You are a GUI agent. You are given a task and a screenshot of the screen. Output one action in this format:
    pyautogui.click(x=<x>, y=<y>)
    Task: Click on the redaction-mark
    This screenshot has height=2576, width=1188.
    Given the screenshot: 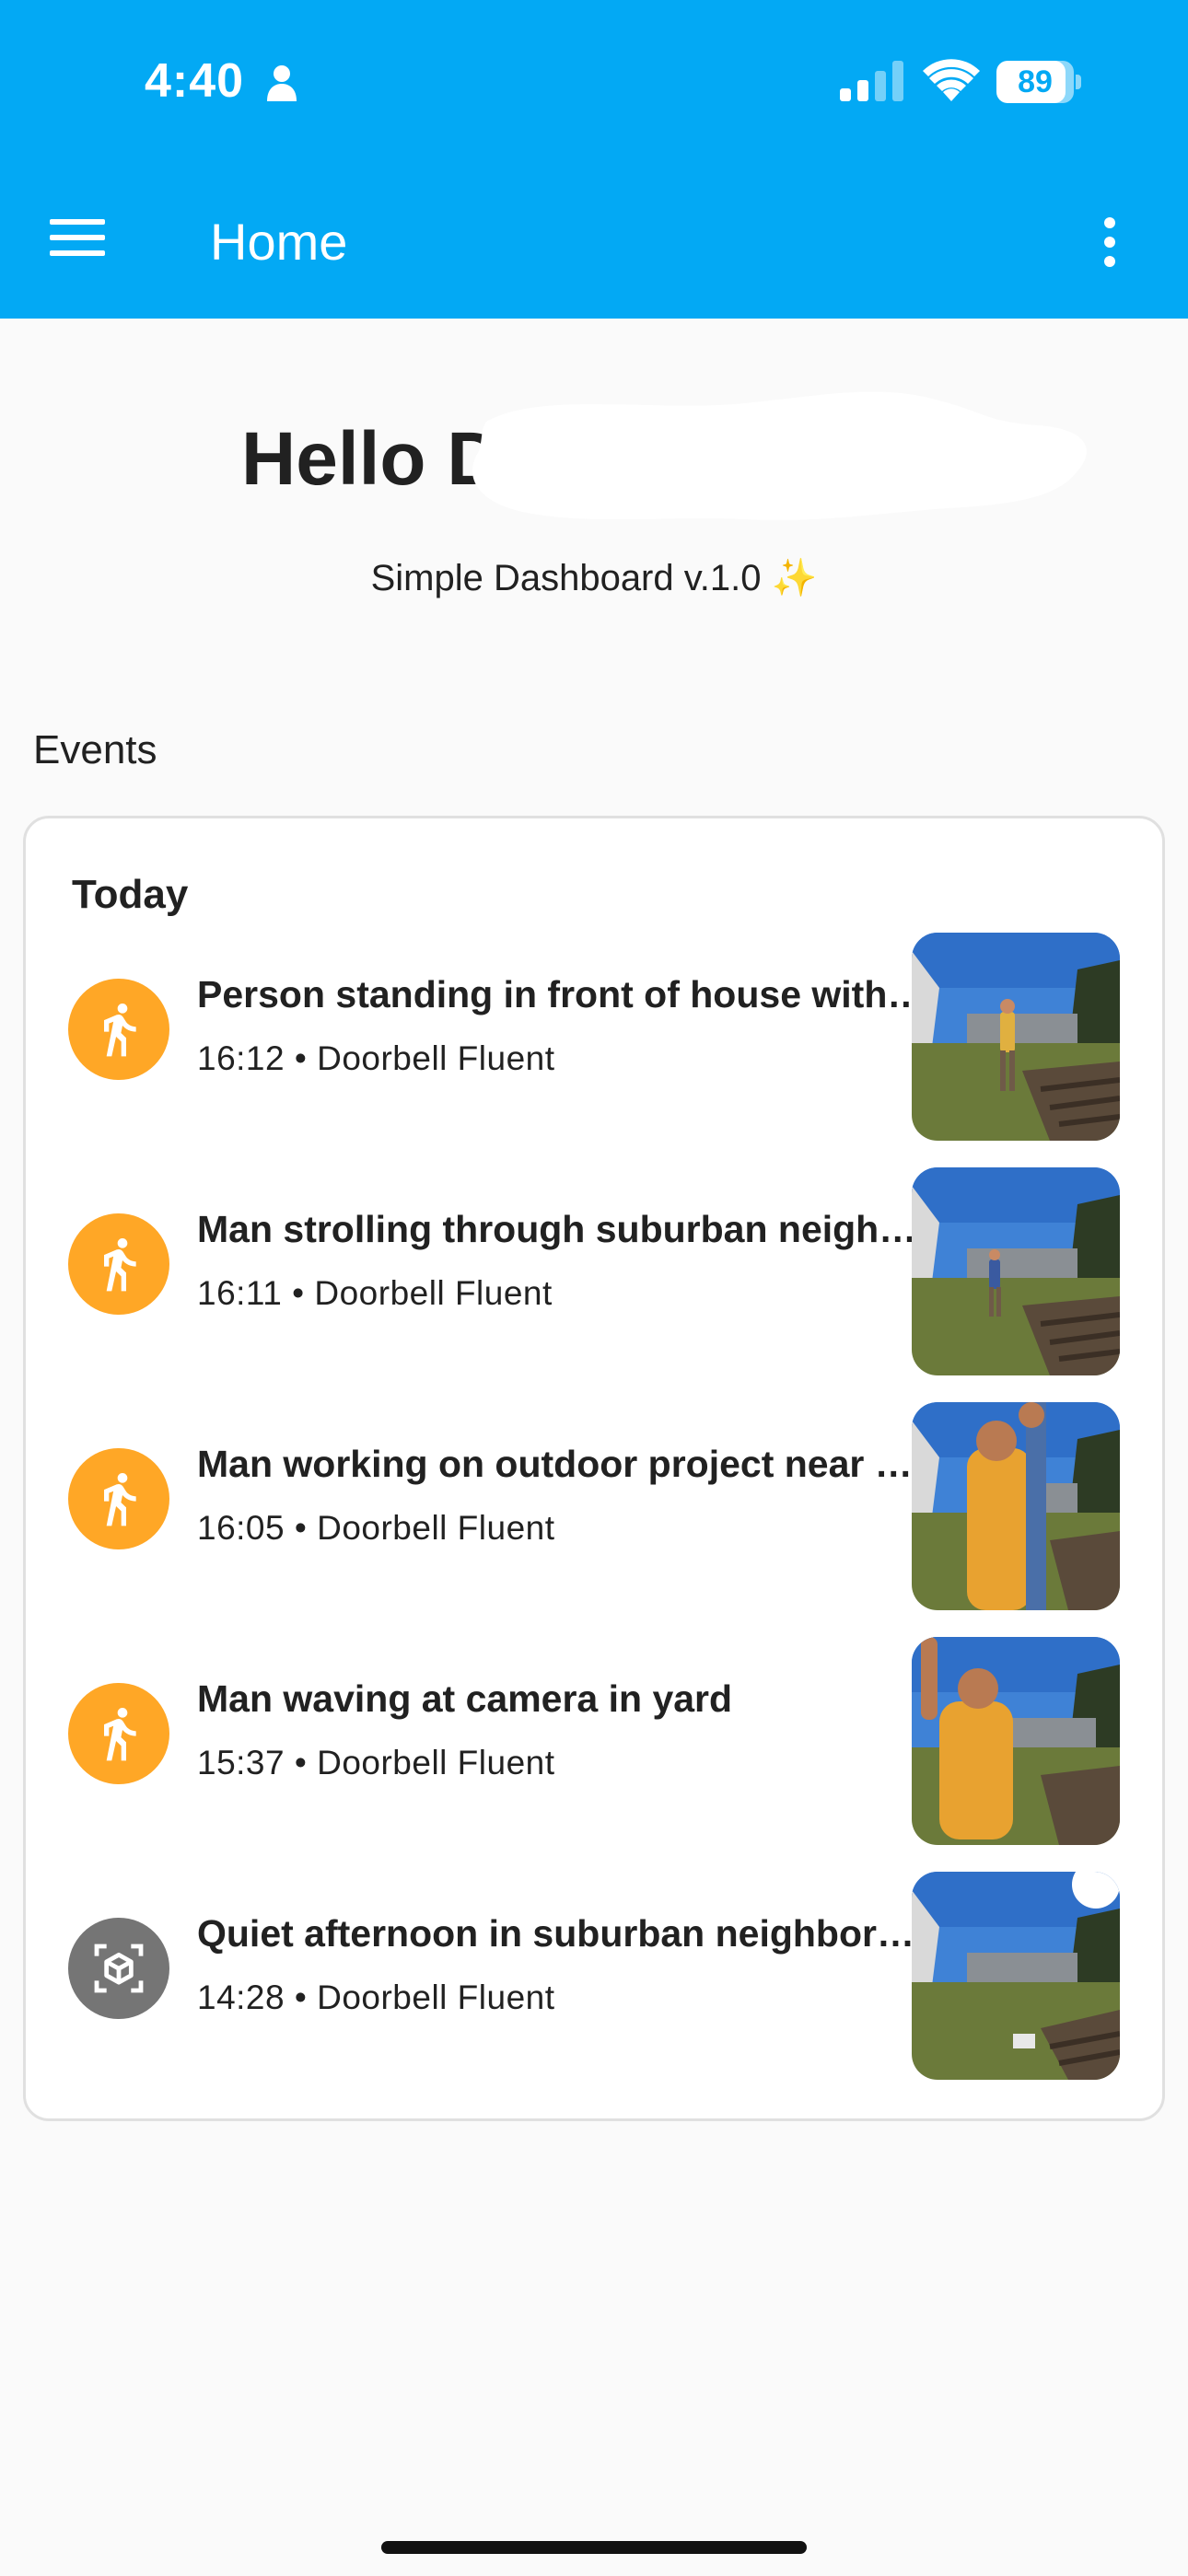 What is the action you would take?
    pyautogui.click(x=779, y=455)
    